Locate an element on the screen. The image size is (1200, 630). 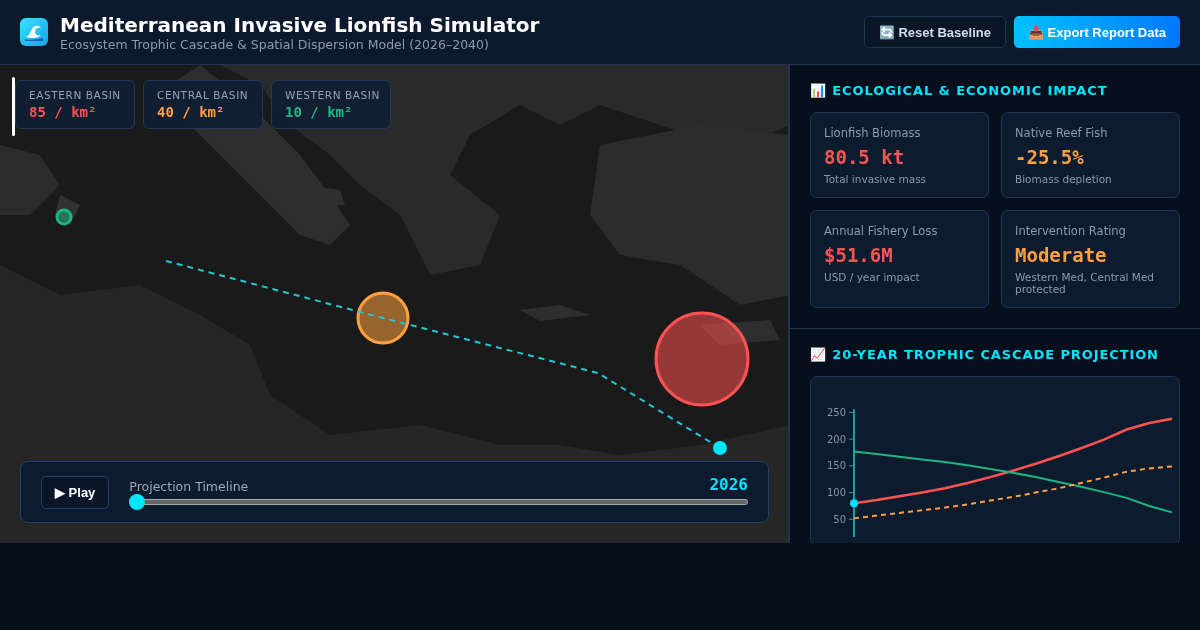
y-tick-label: 150 is located at coordinates (836, 466).